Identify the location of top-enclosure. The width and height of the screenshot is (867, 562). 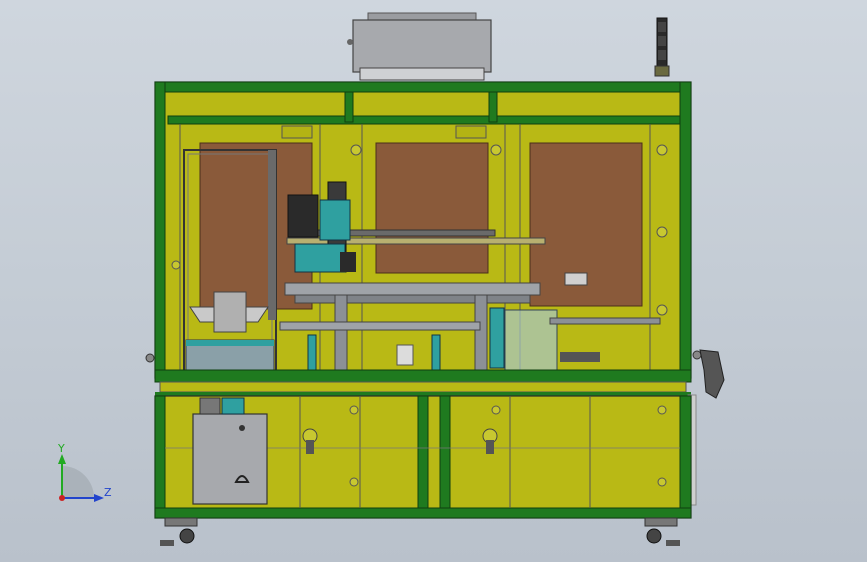
(419, 46).